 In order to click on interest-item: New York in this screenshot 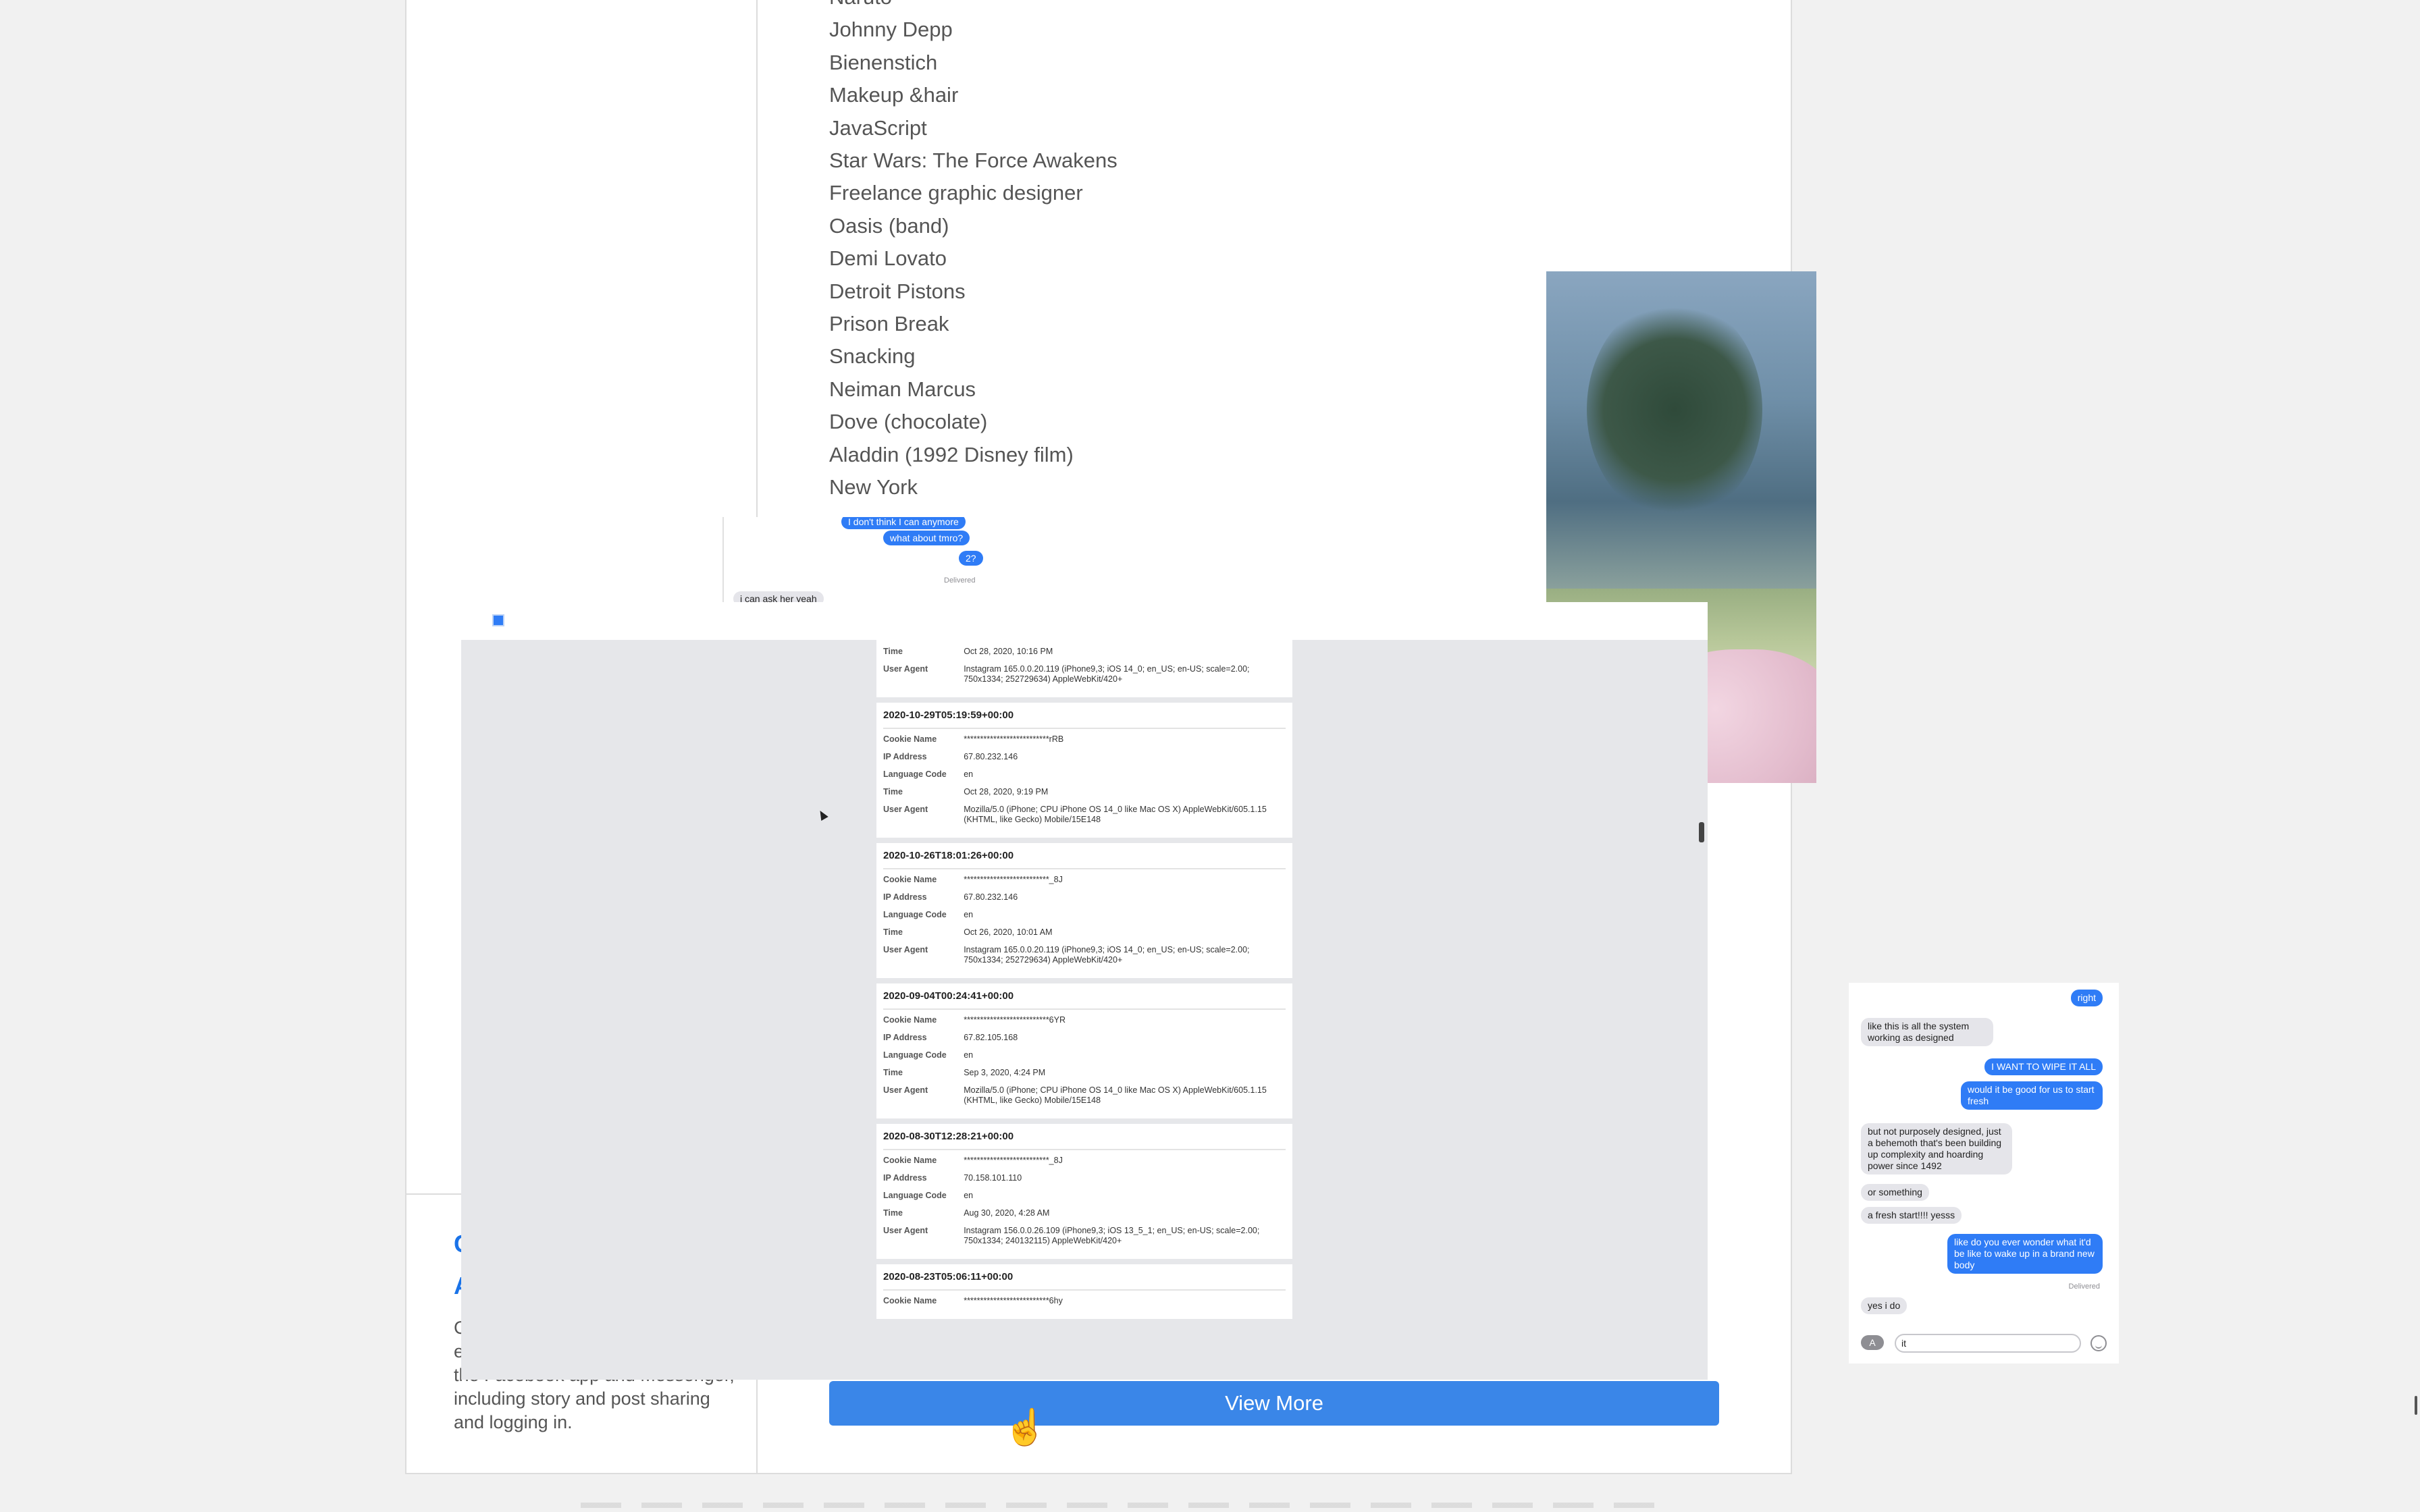, I will do `click(873, 487)`.